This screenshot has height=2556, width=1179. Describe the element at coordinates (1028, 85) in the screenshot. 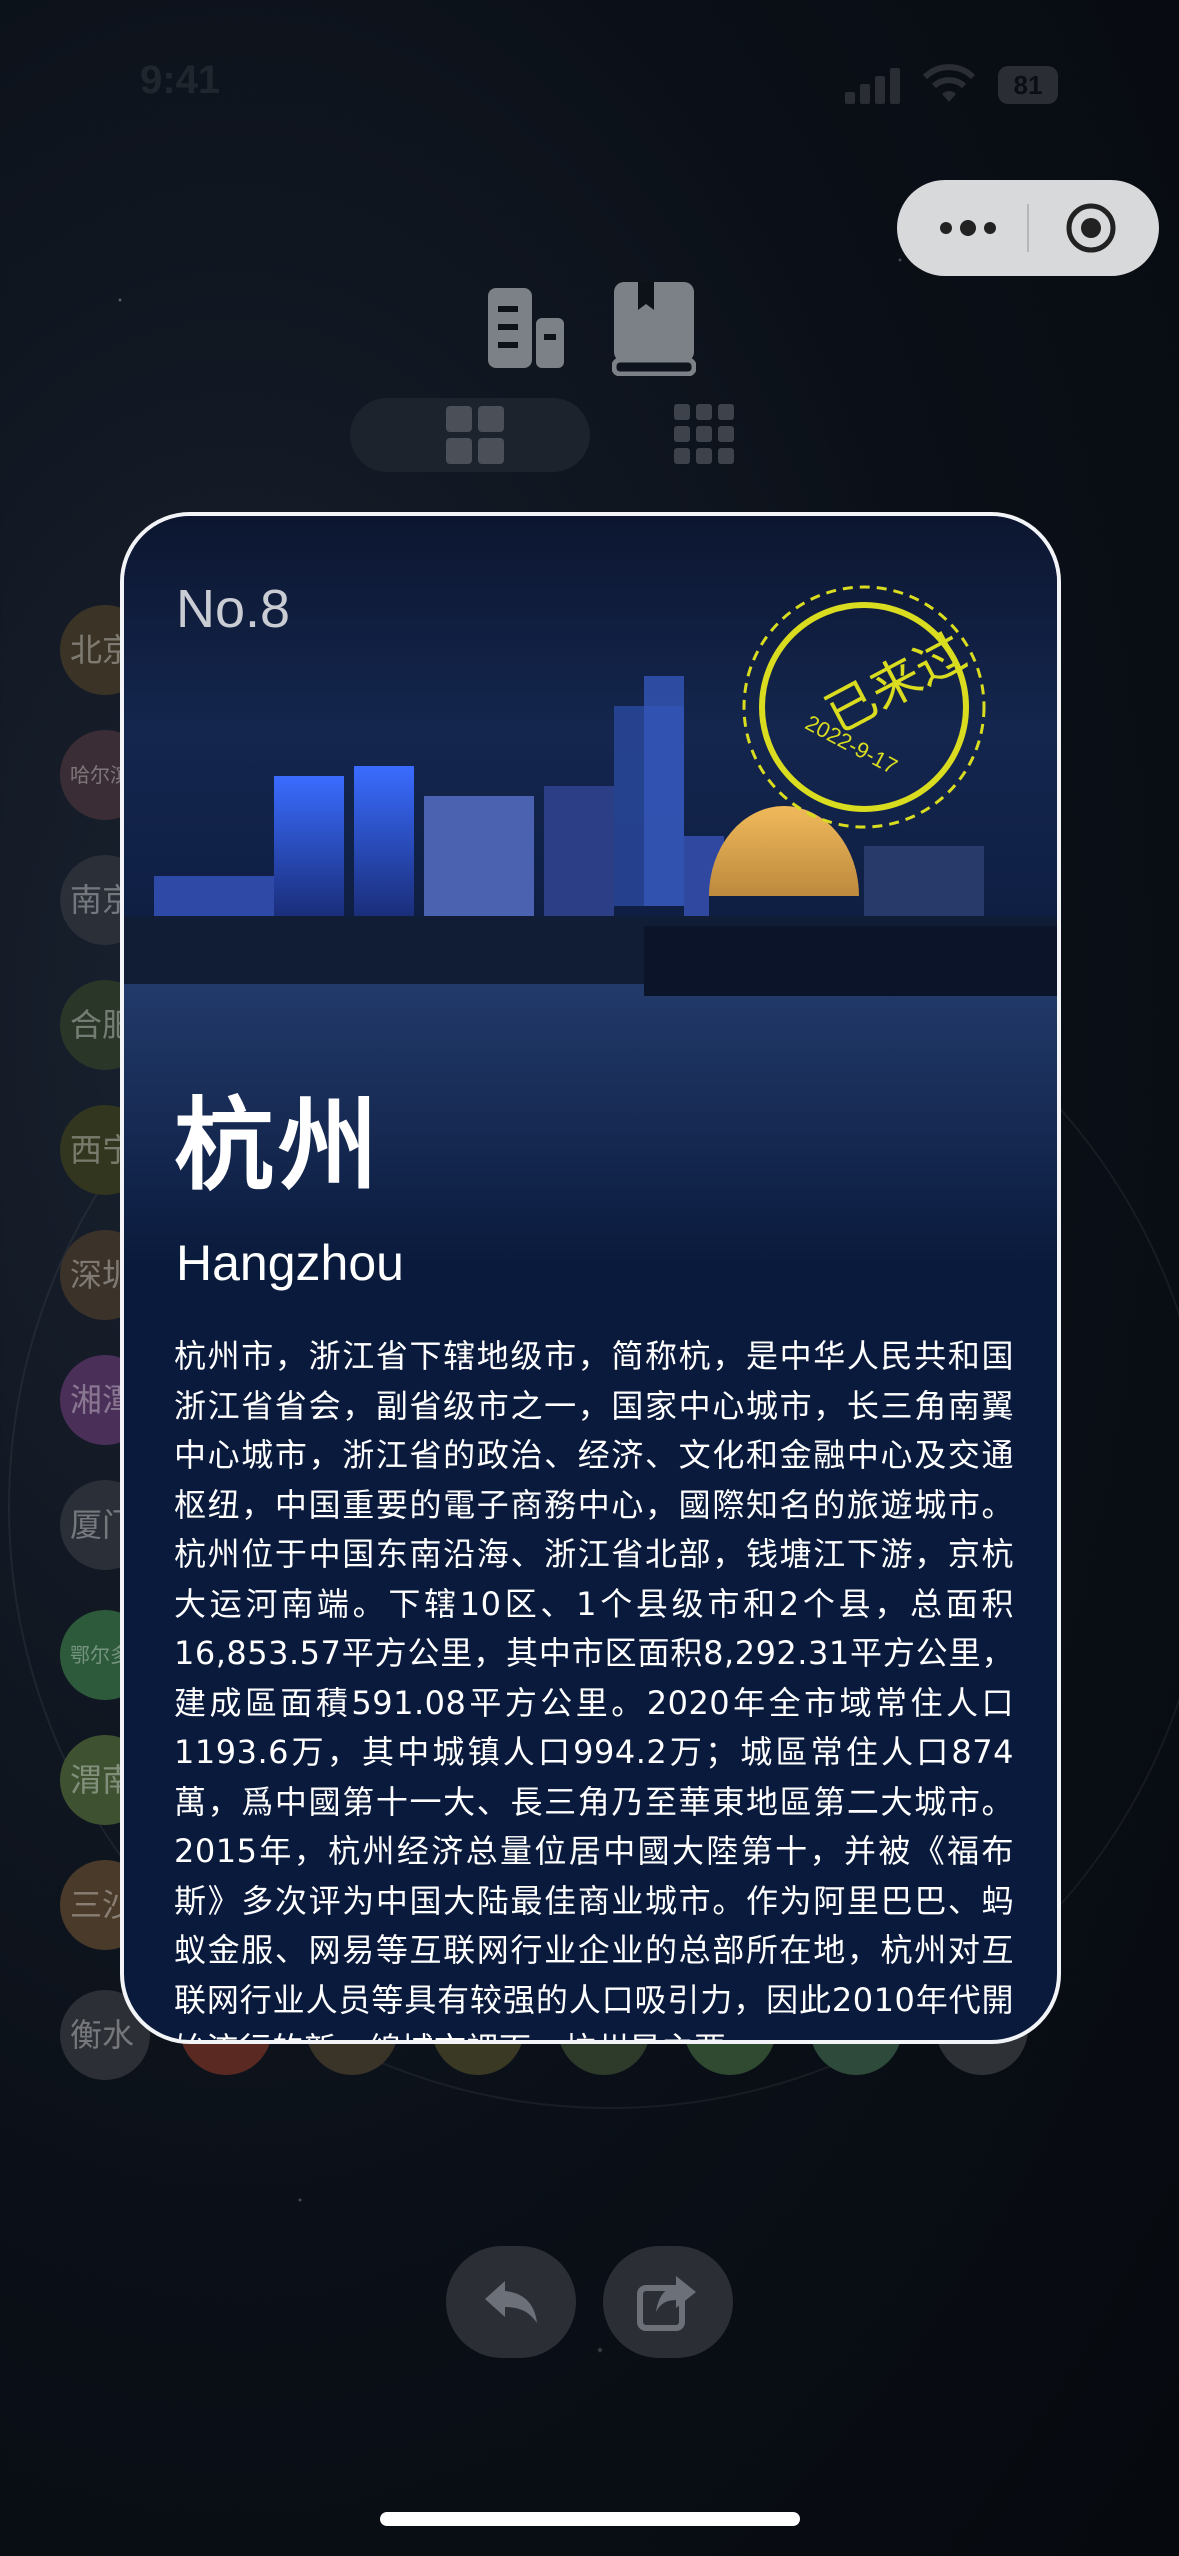

I see `battery-icon: 81` at that location.